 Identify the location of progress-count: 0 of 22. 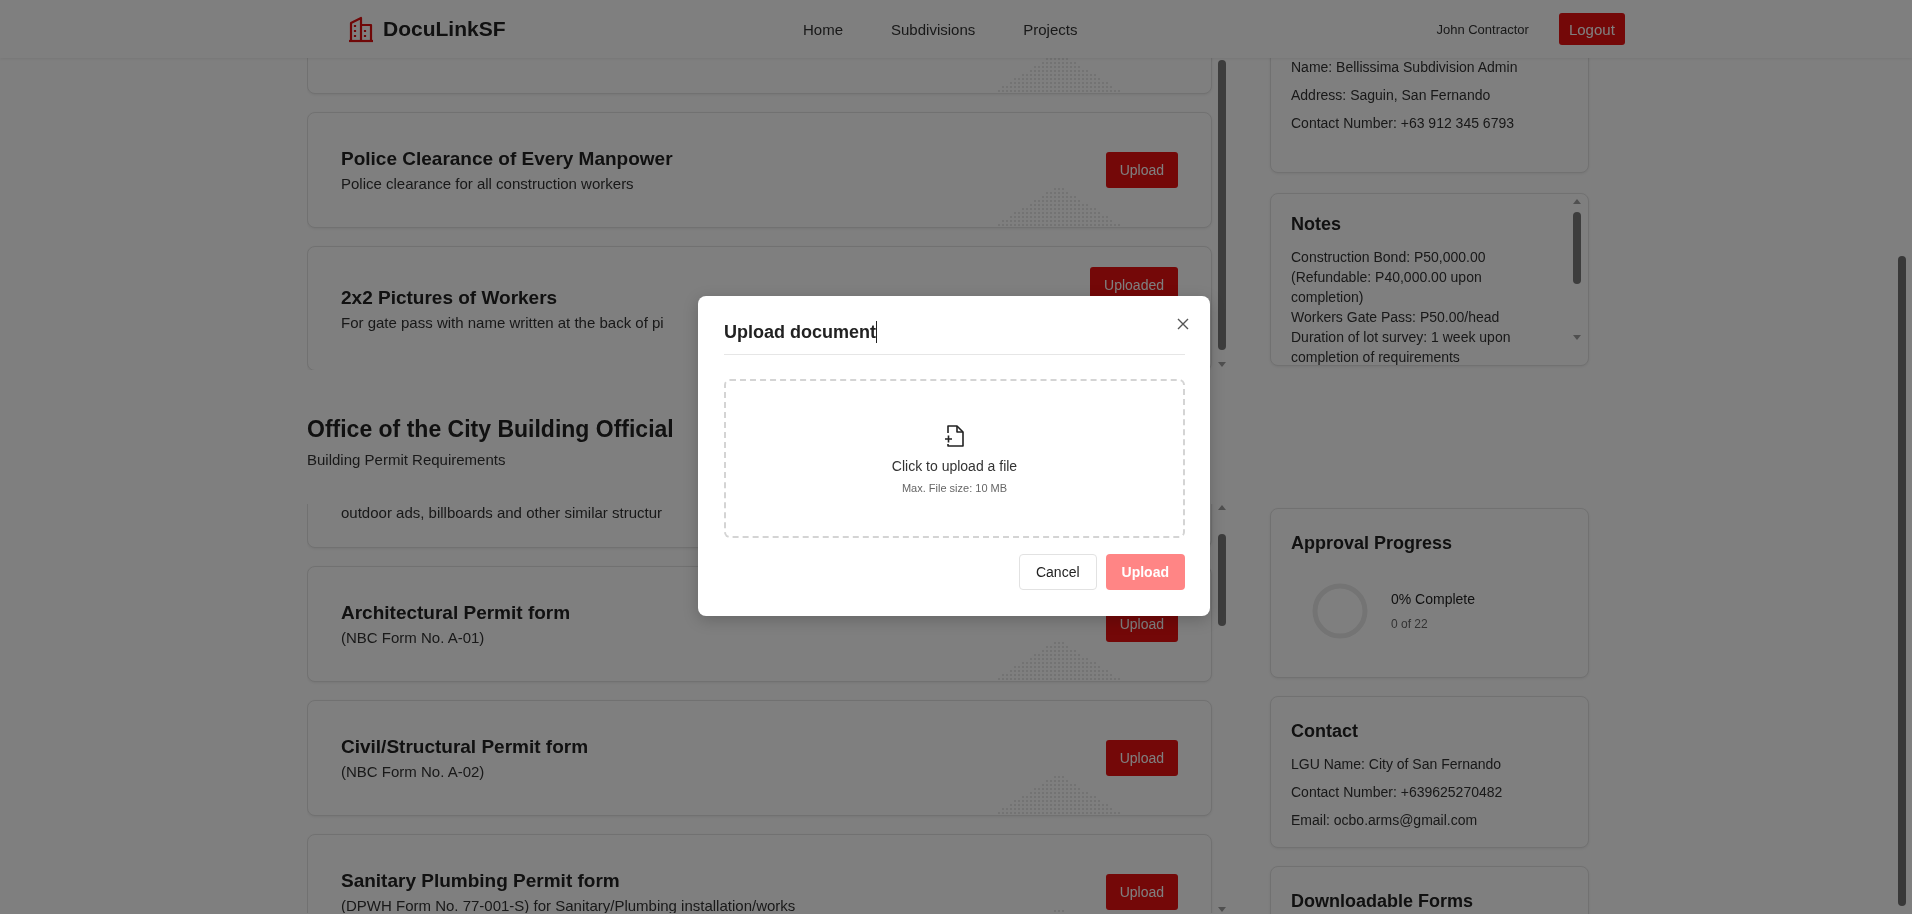
(1410, 624).